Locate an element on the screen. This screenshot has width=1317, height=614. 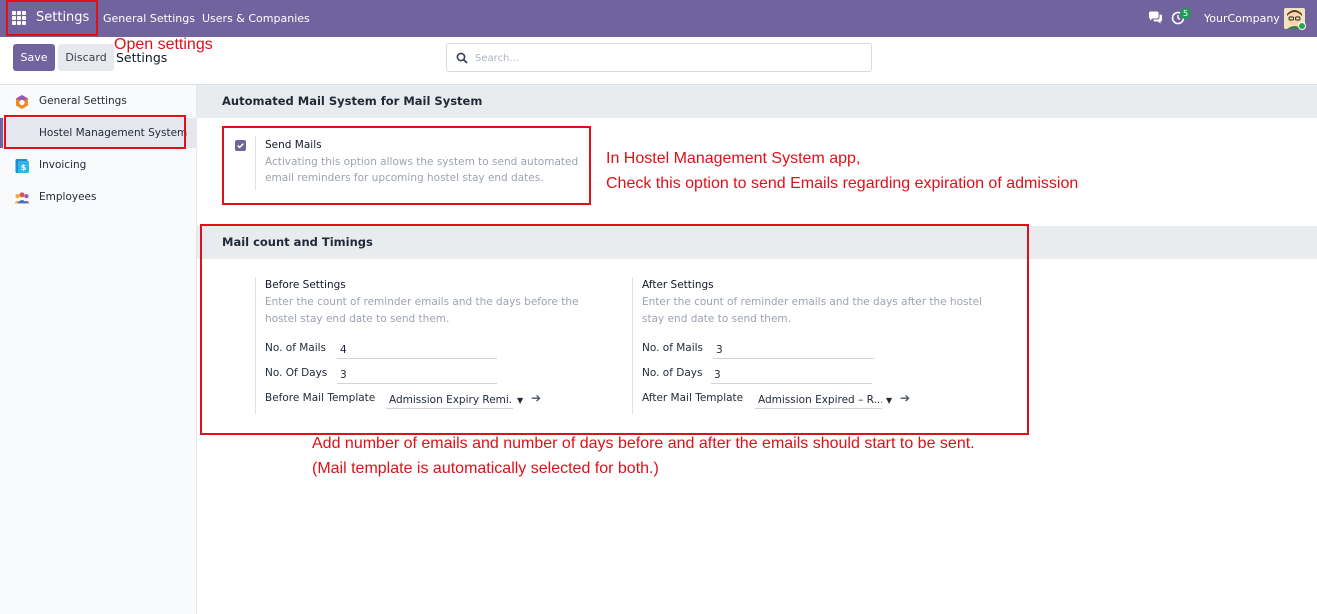
sidebar-item-general-settings: General Settings is located at coordinates (98, 101).